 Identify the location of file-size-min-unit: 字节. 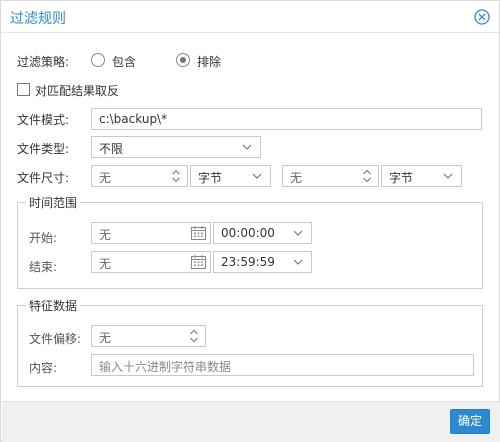
(210, 178).